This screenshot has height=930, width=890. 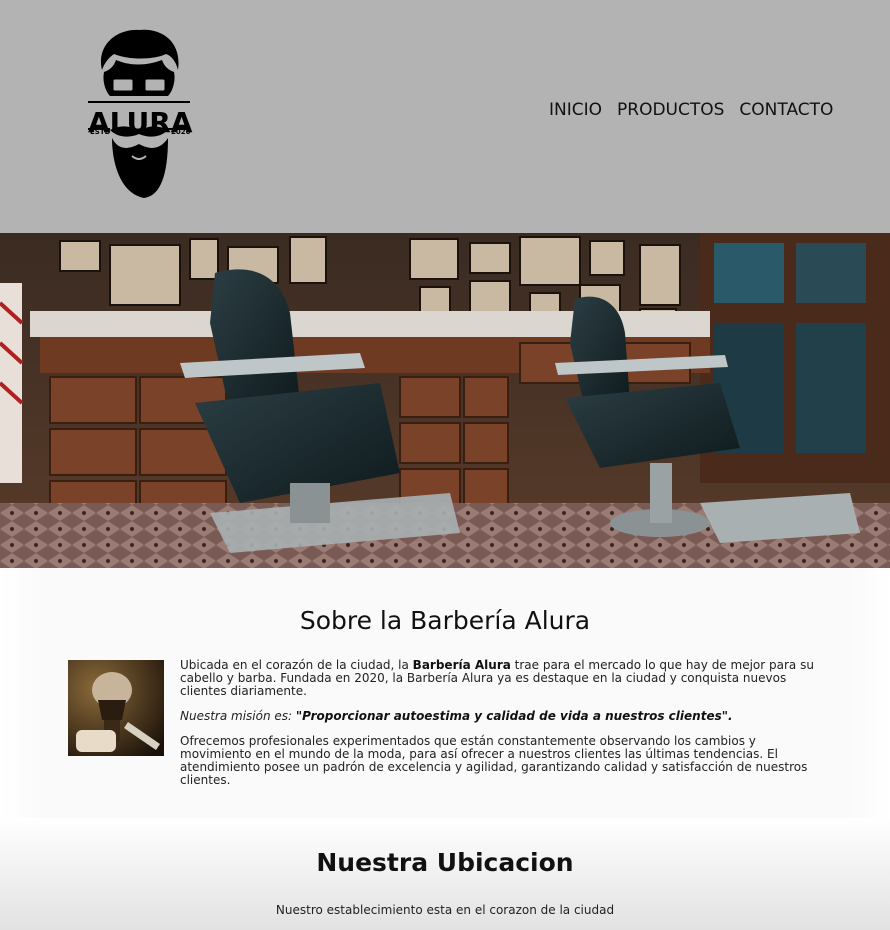 I want to click on logo-estd: ESTD, so click(x=100, y=132).